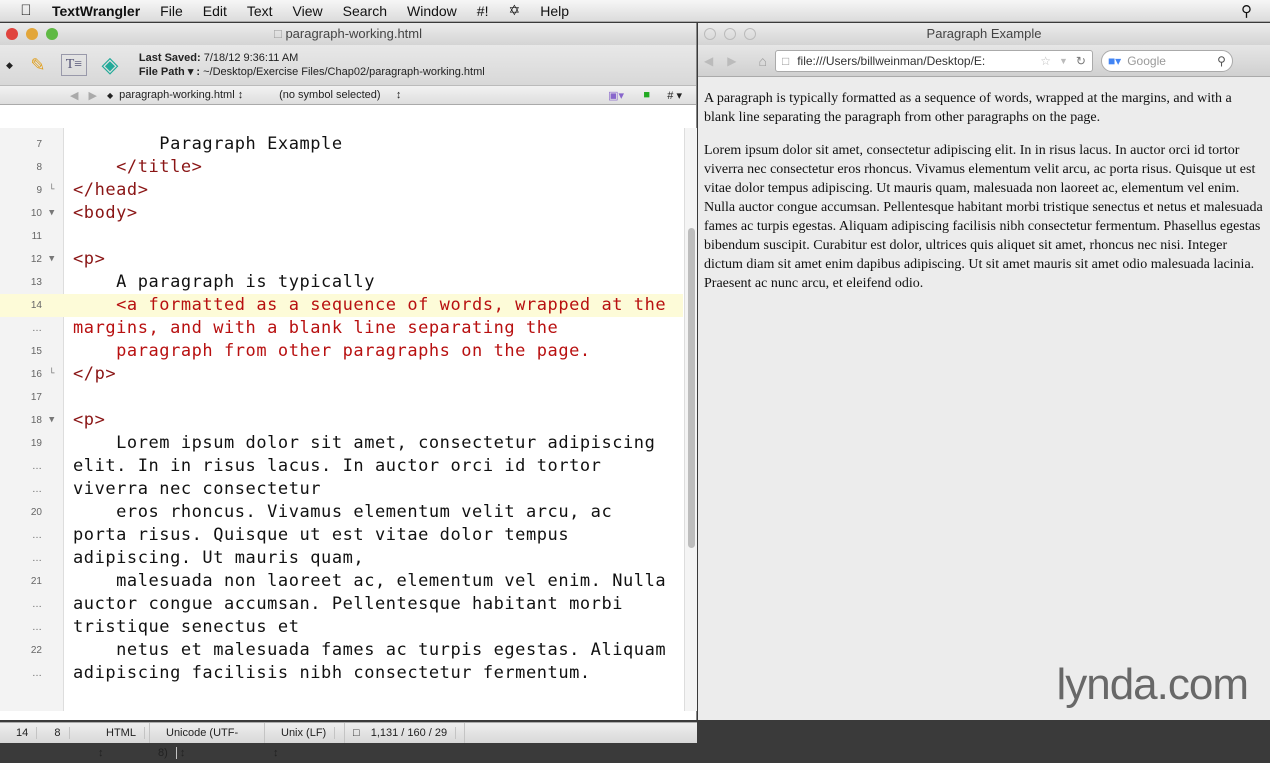 This screenshot has width=1270, height=763. Describe the element at coordinates (208, 144) in the screenshot. I see `code-text: Paragraph Example` at that location.